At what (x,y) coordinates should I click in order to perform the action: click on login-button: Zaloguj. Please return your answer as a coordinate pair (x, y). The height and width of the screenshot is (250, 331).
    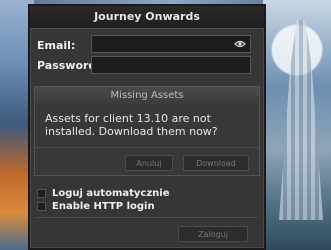
    Looking at the image, I should click on (213, 234).